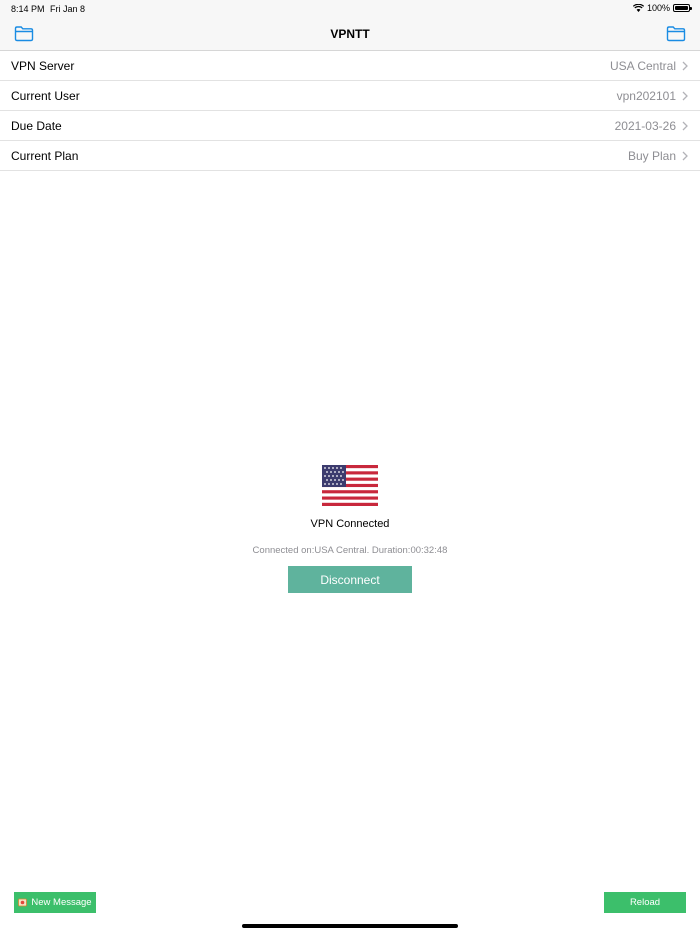 Image resolution: width=700 pixels, height=934 pixels. Describe the element at coordinates (68, 9) in the screenshot. I see `status-date: Fri Jan 8` at that location.